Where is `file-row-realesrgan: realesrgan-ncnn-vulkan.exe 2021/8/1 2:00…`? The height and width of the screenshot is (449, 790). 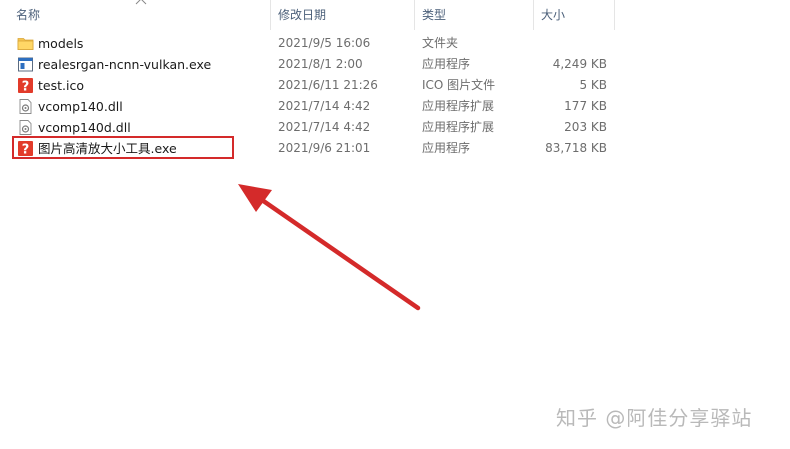 file-row-realesrgan: realesrgan-ncnn-vulkan.exe 2021/8/1 2:00… is located at coordinates (310, 64).